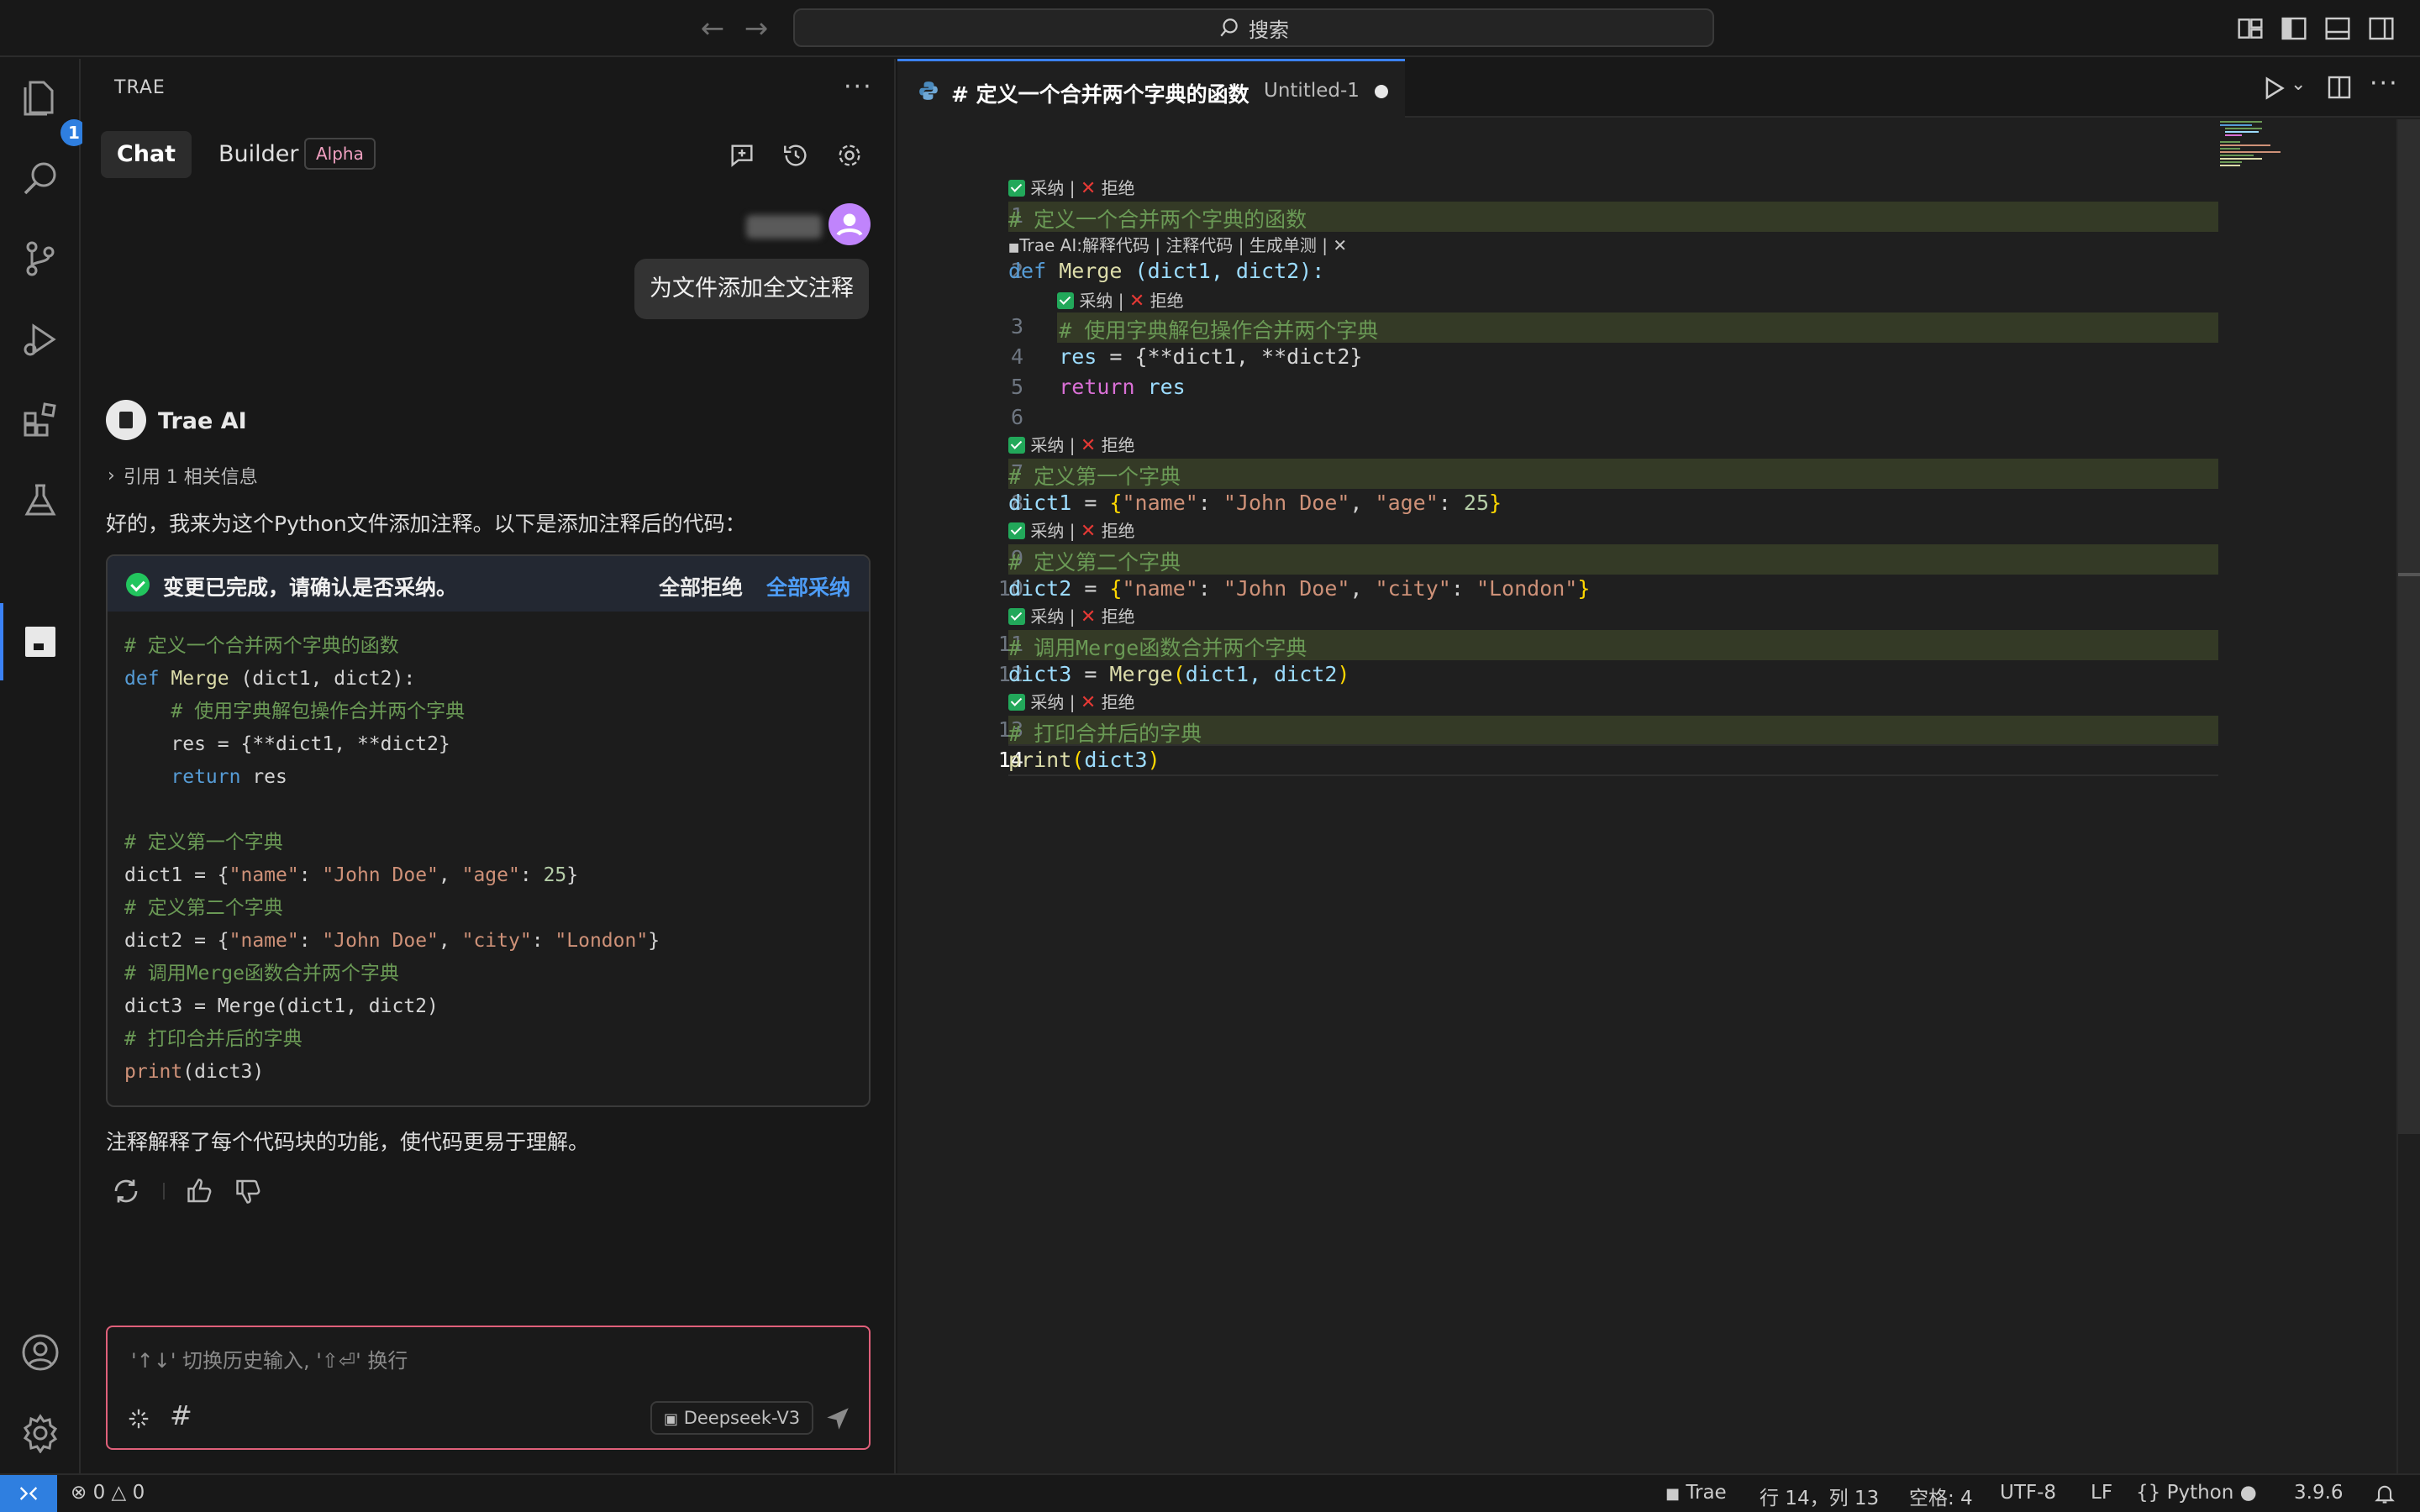 This screenshot has height=1512, width=2420. What do you see at coordinates (488, 584) in the screenshot?
I see `change-card-header: 变更已完成，请确认是否采纳。 全部拒绝 全部采纳` at bounding box center [488, 584].